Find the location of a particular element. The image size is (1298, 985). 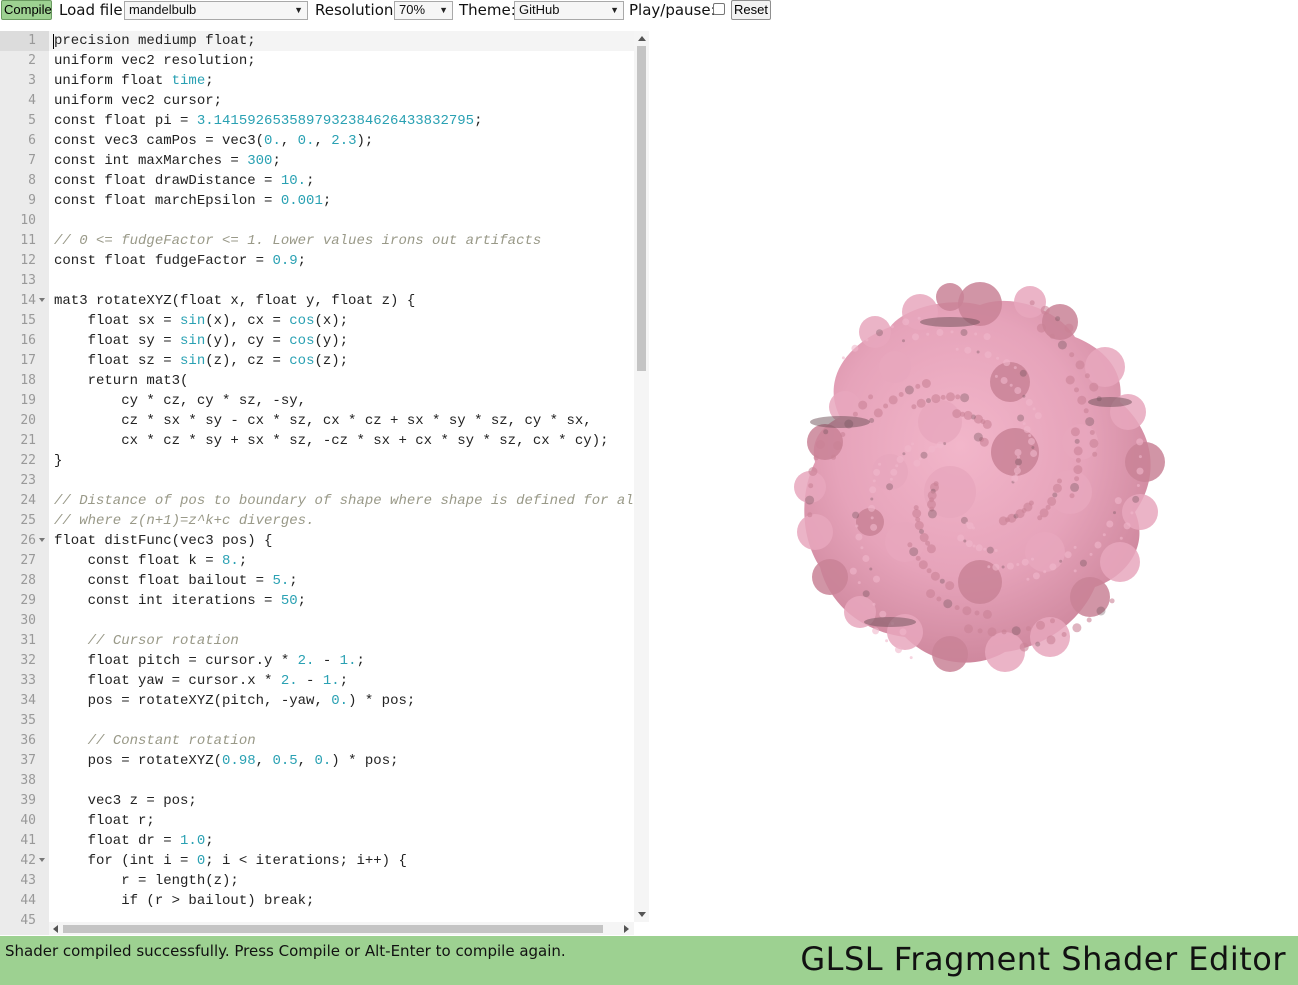

code-line: 4 uniform vec2 cursor; is located at coordinates (317, 101).